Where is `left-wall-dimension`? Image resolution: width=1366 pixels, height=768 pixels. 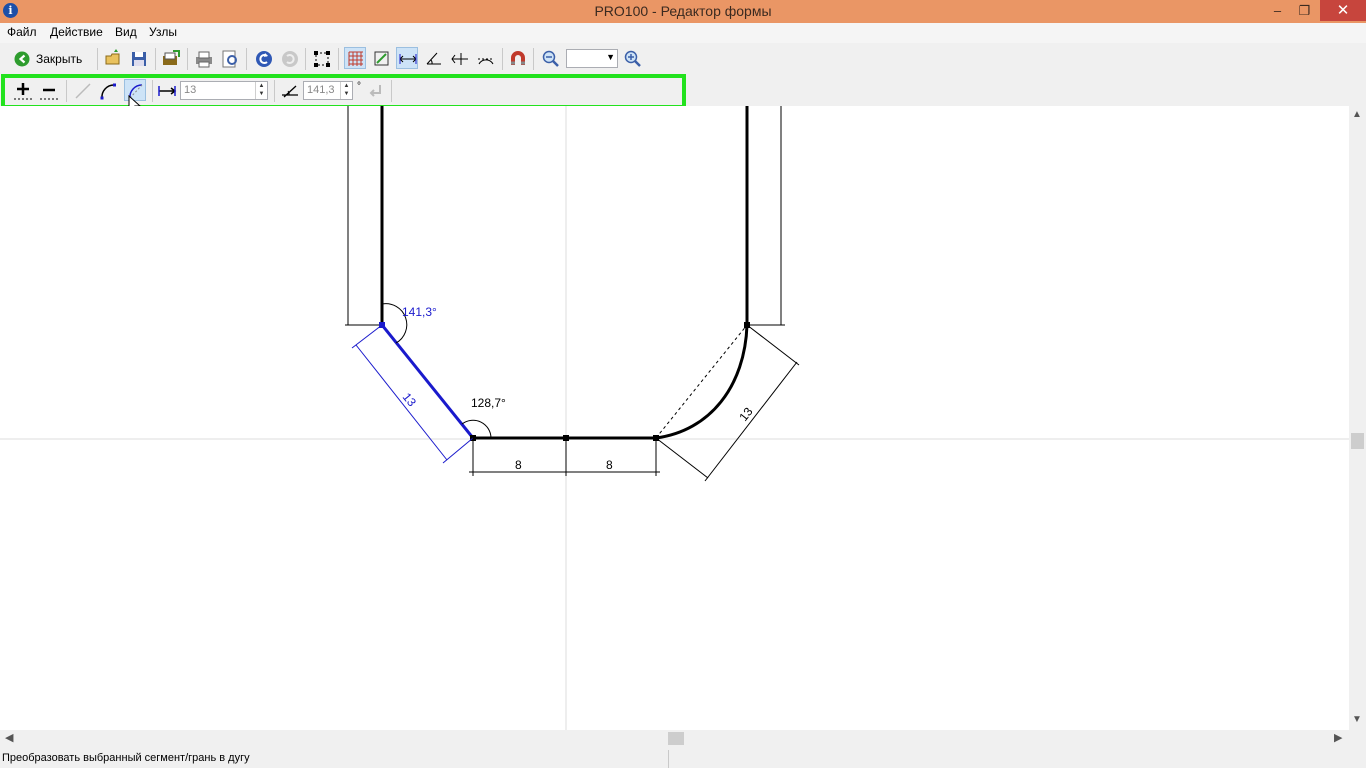 left-wall-dimension is located at coordinates (364, 216).